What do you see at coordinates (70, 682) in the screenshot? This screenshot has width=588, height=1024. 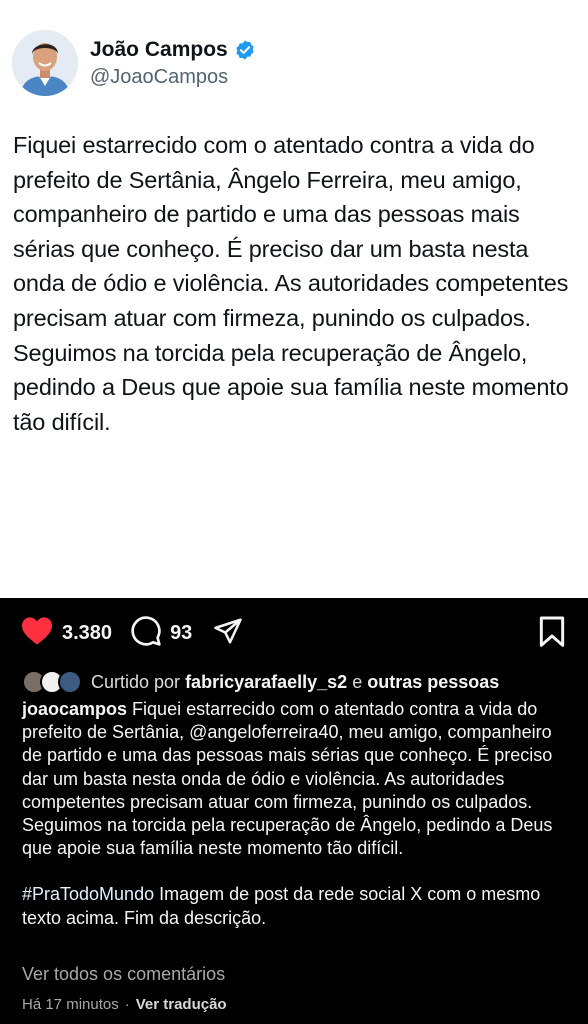 I see `avatar` at bounding box center [70, 682].